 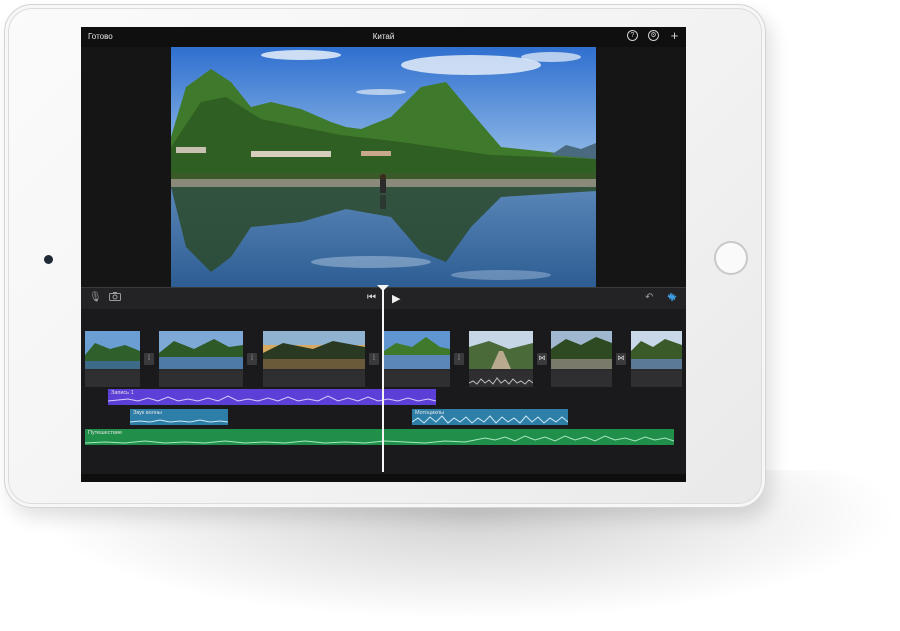 I want to click on undo-icon: ↶, so click(x=649, y=297).